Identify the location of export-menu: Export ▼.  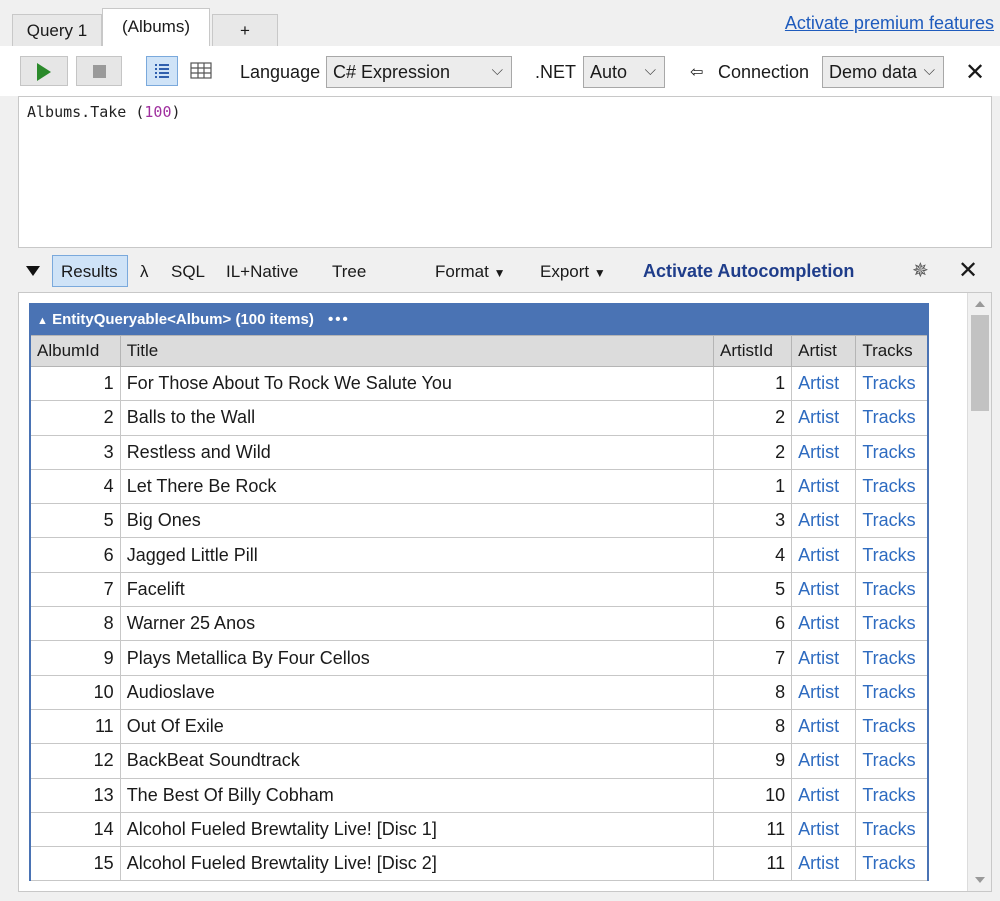
(573, 272).